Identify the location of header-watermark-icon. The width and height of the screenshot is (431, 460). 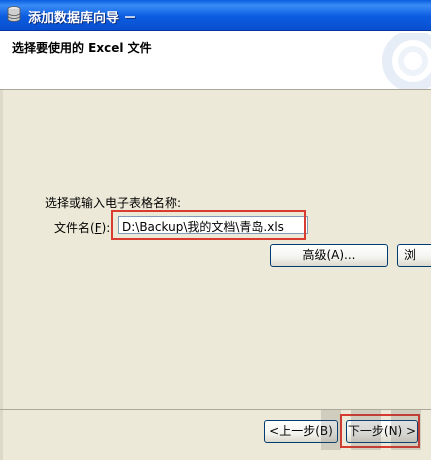
(406, 61).